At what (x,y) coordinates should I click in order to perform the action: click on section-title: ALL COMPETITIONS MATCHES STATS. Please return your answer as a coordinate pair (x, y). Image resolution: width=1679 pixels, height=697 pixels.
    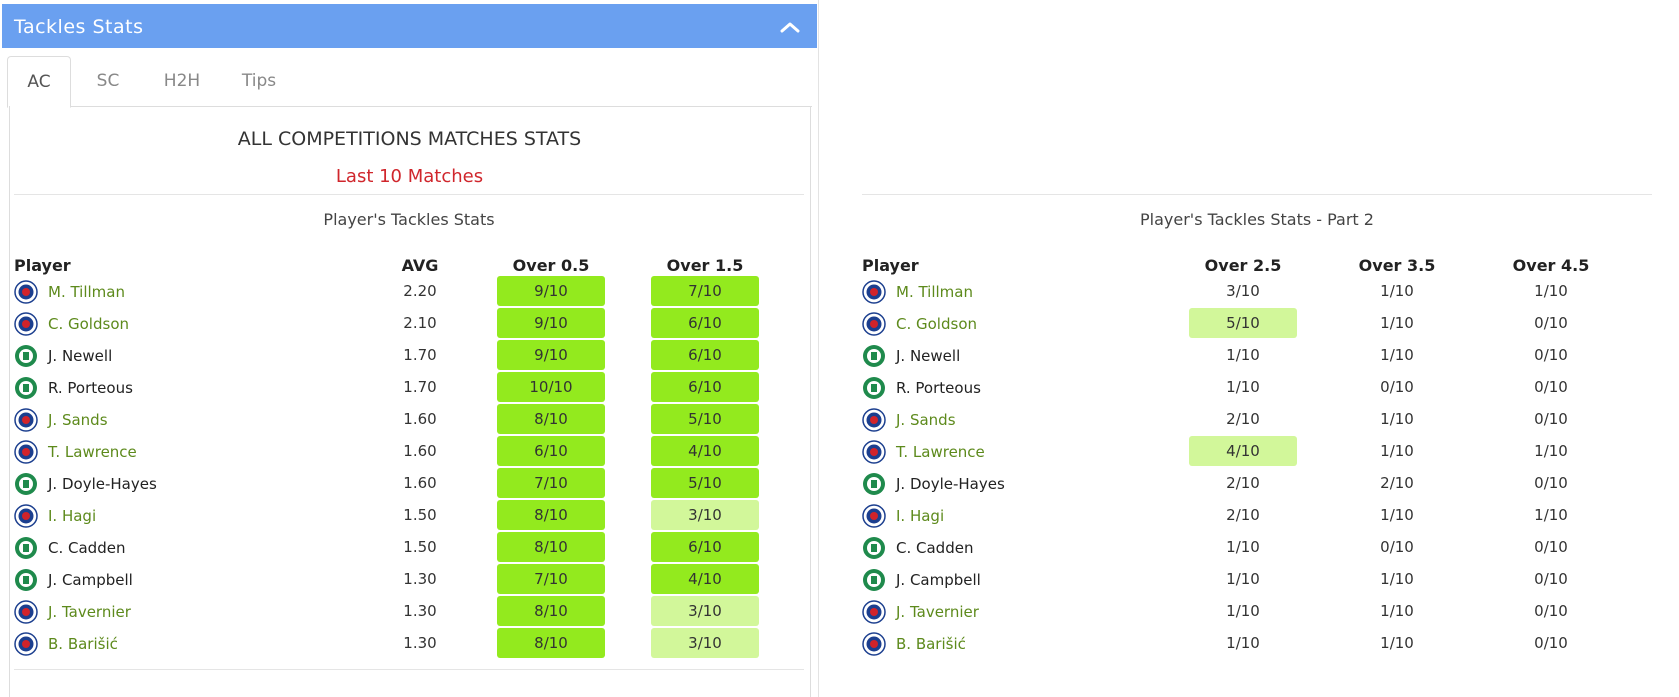
    Looking at the image, I should click on (409, 139).